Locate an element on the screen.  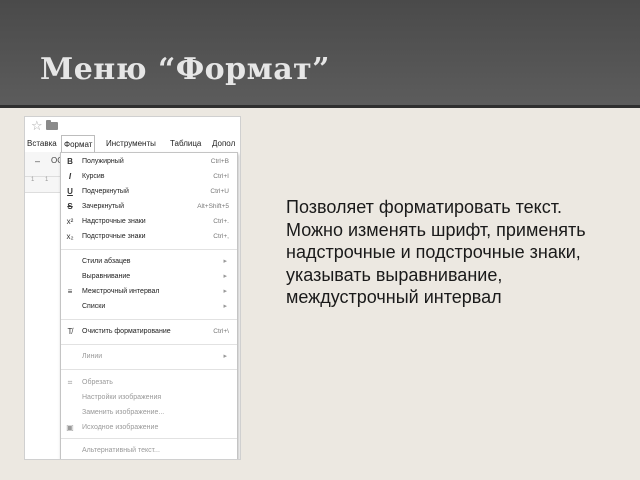
menu-item-lines: Линии ▸ is located at coordinates (149, 356).